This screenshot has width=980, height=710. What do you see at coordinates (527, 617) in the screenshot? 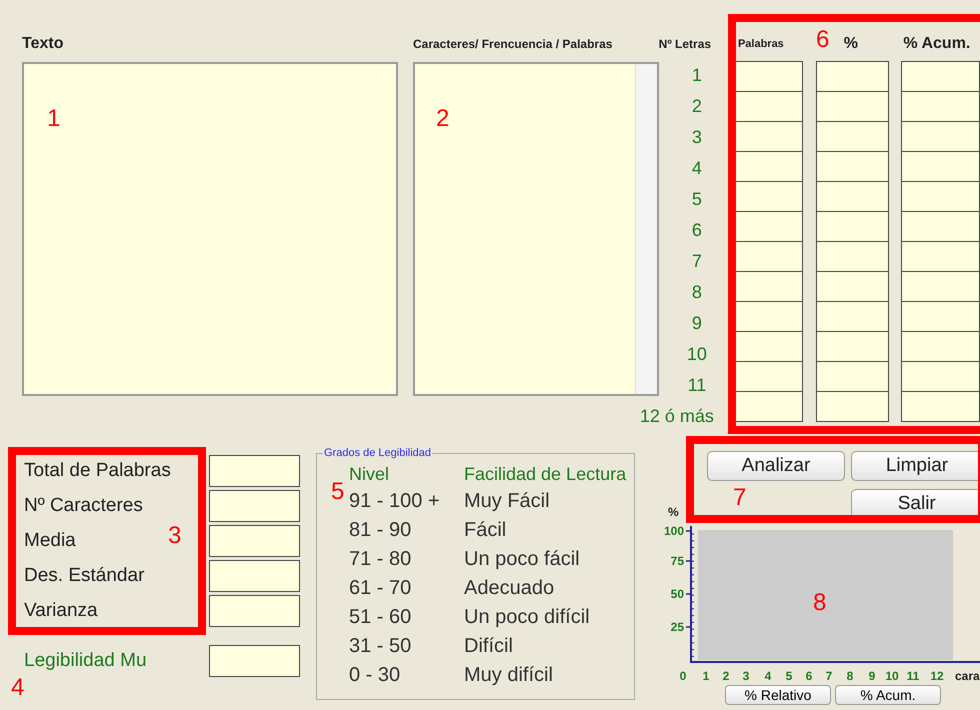
I see `table-cell-text: Un poco difícil` at bounding box center [527, 617].